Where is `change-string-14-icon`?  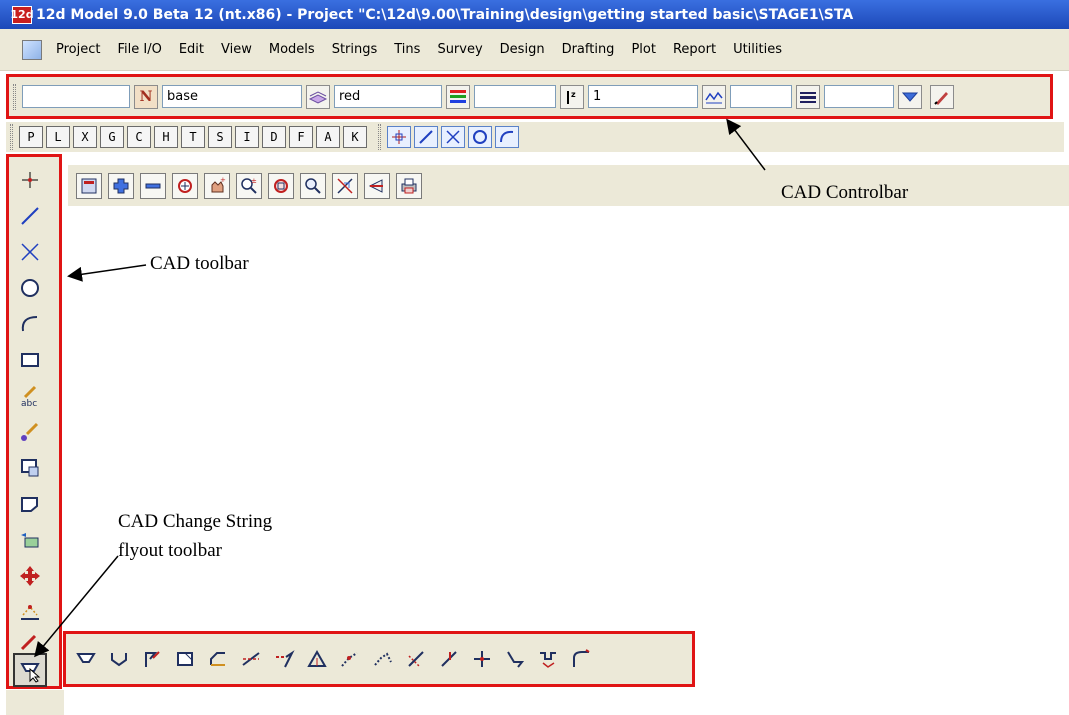
change-string-14-icon is located at coordinates (515, 659).